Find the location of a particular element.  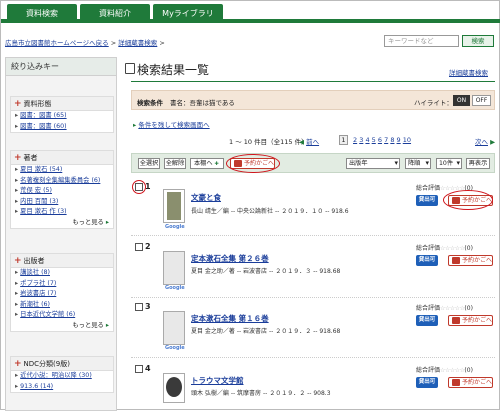

book-title-link: トラウマ文学館 is located at coordinates (217, 380).